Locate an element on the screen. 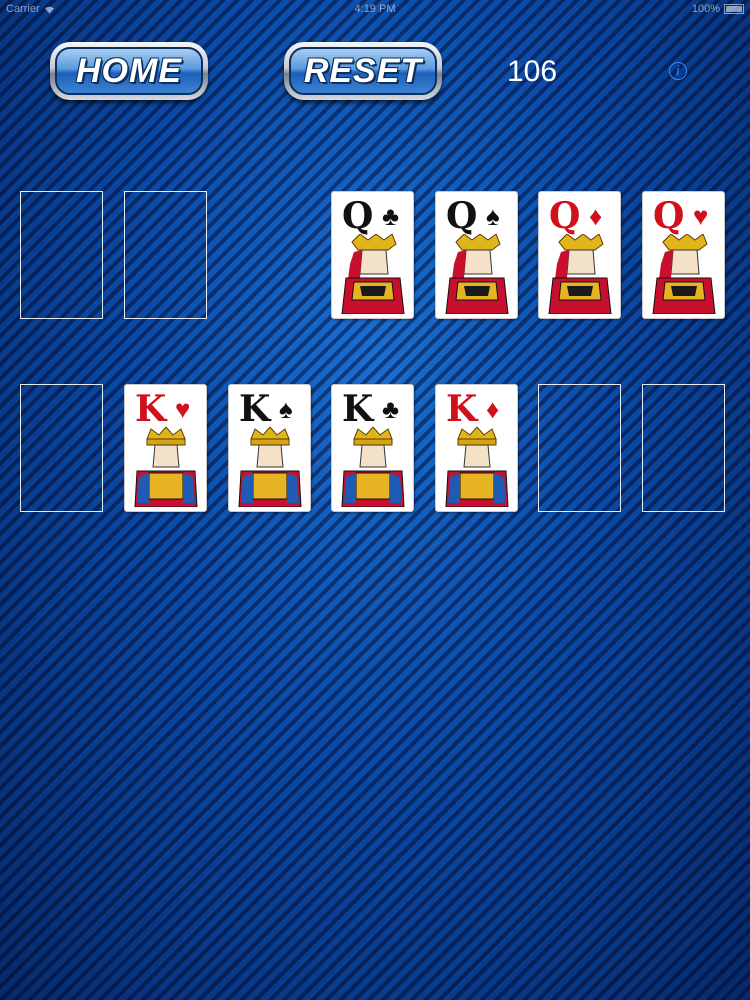 This screenshot has width=750, height=1000. card-king-of-spades: K ♠ is located at coordinates (269, 448).